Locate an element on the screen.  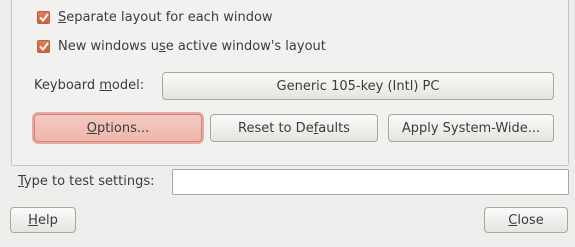
active-window-layout-checkbox-row: New windows use active window's layout is located at coordinates (181, 46).